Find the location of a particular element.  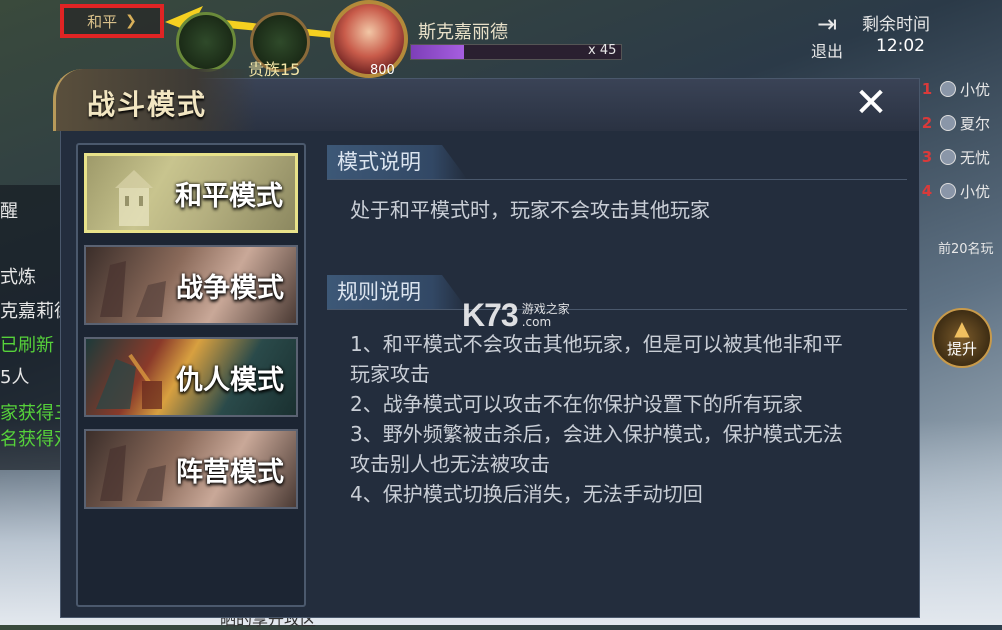

mode-label: 阵营模式 is located at coordinates (230, 472).